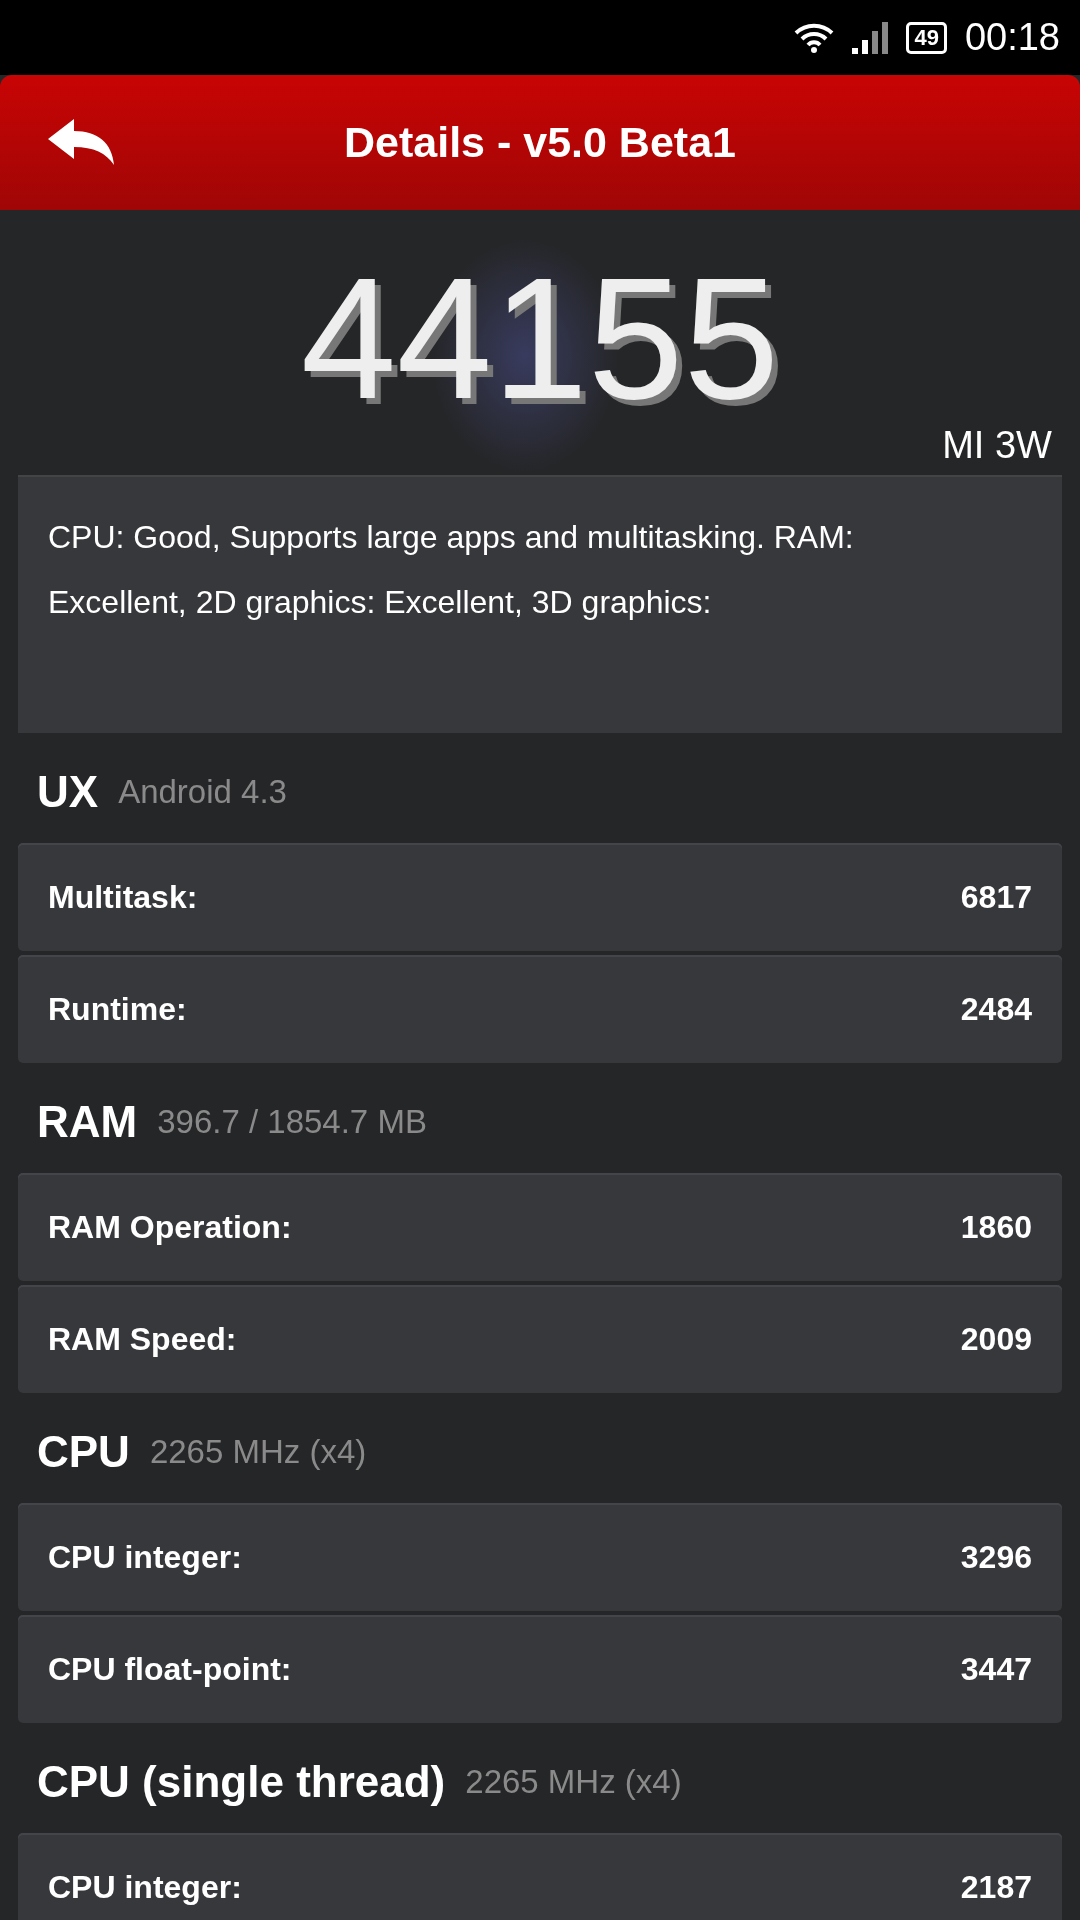 The height and width of the screenshot is (1920, 1080). Describe the element at coordinates (996, 1009) in the screenshot. I see `result-value: 2484` at that location.